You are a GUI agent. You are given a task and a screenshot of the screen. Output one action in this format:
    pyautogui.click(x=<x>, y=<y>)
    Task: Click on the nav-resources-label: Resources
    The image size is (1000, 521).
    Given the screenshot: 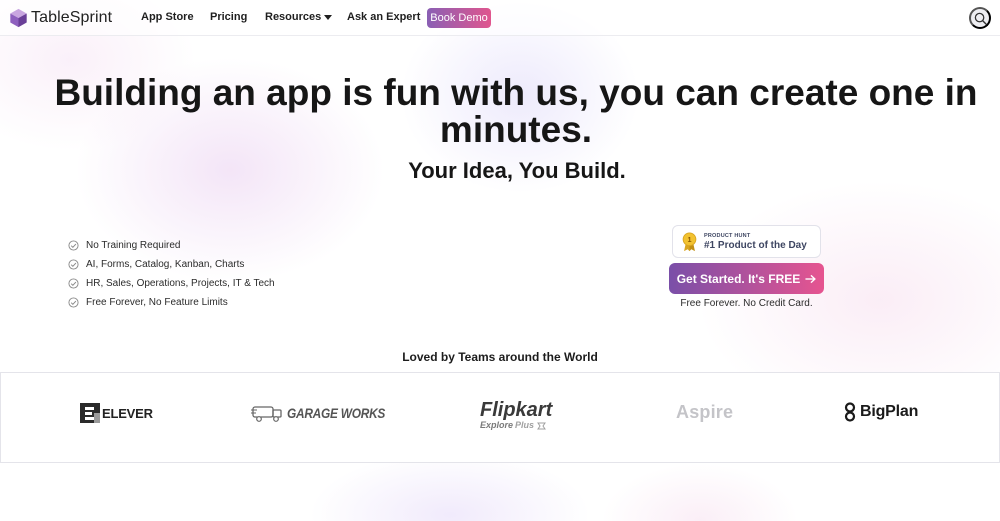 What is the action you would take?
    pyautogui.click(x=293, y=17)
    